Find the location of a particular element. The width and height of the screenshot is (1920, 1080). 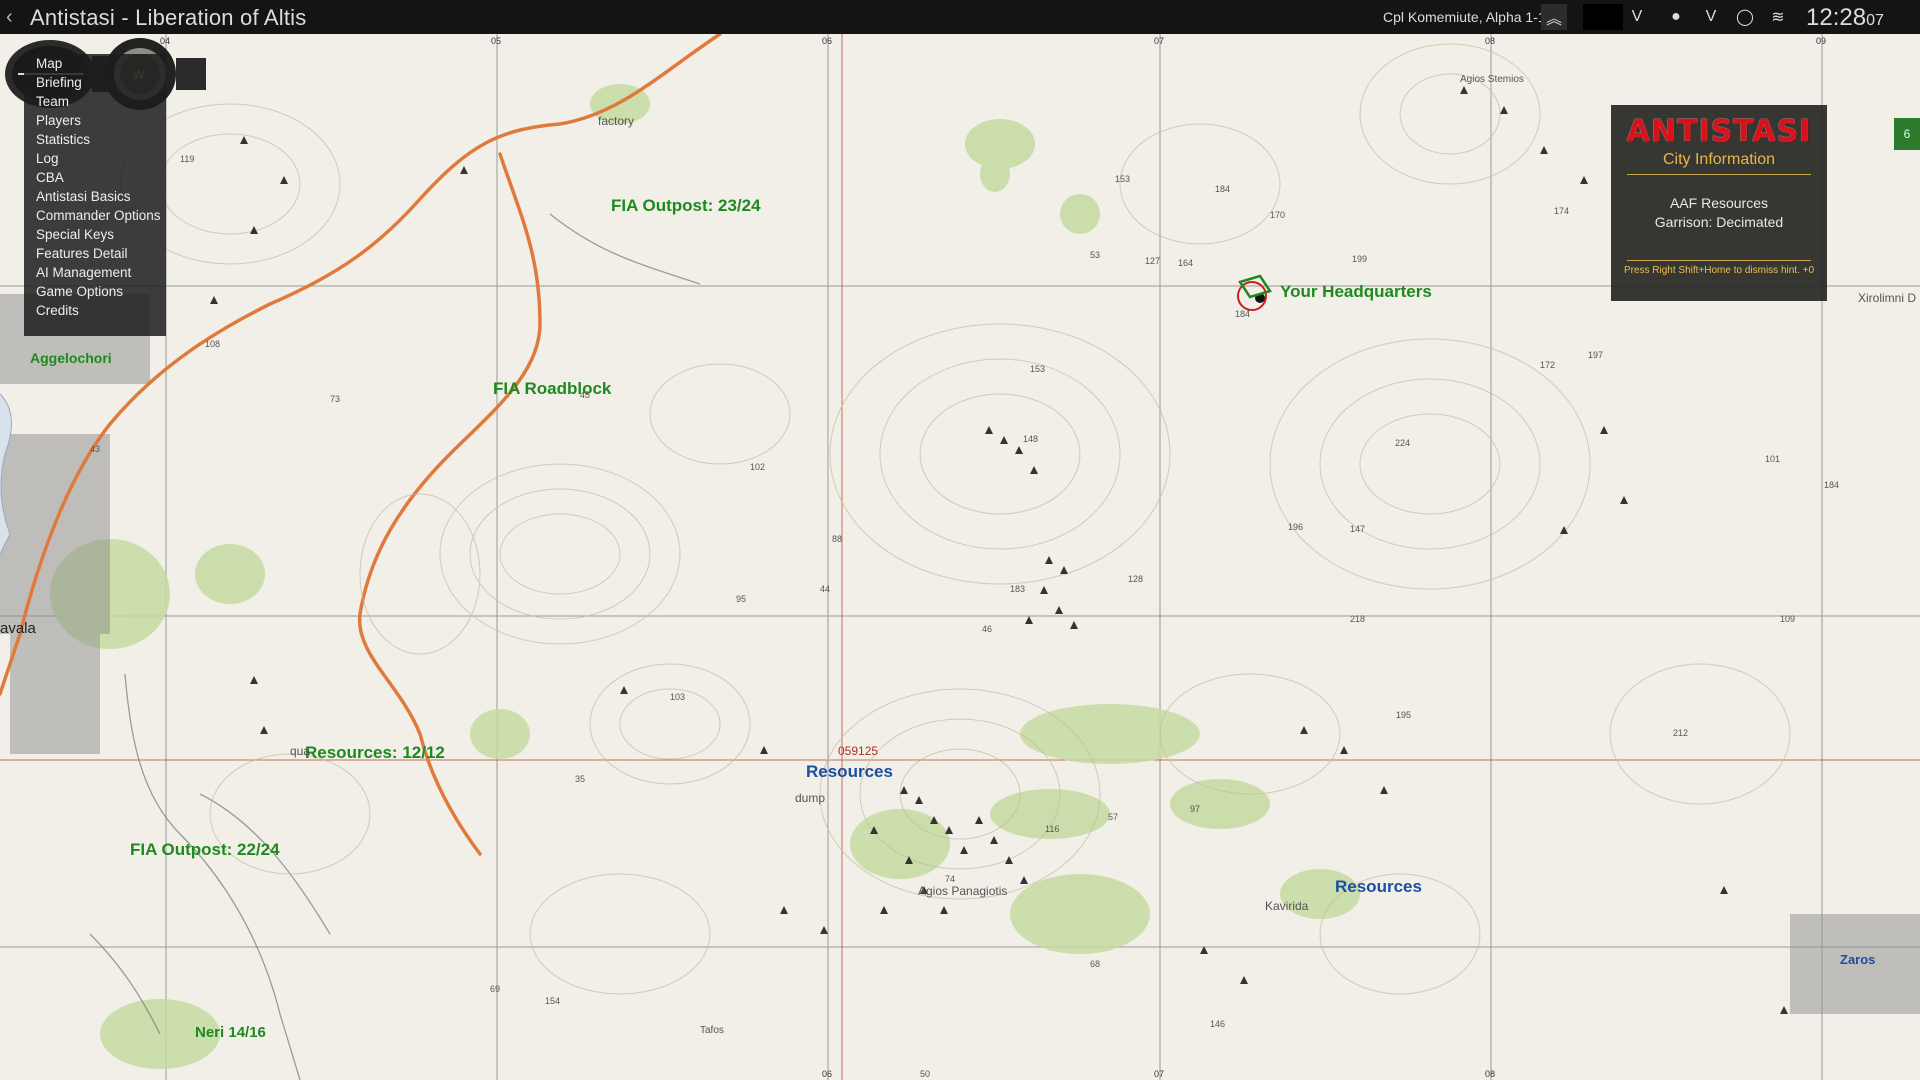

antistasi-logo: ANTISTASI is located at coordinates (1719, 131).